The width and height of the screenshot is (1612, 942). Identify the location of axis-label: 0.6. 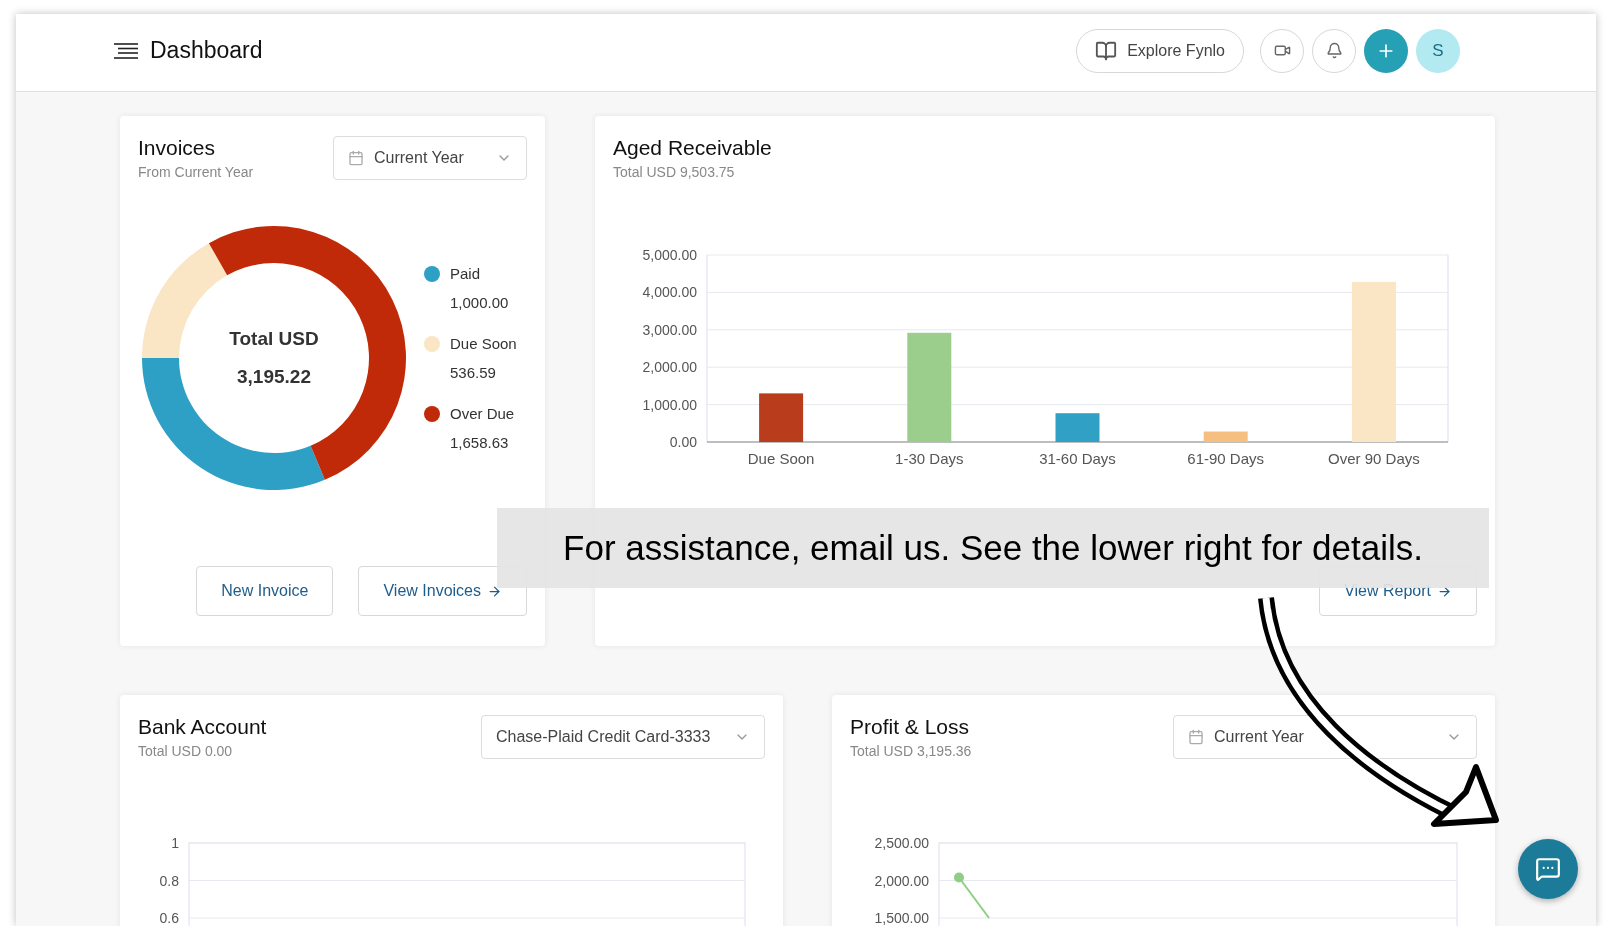
(169, 918).